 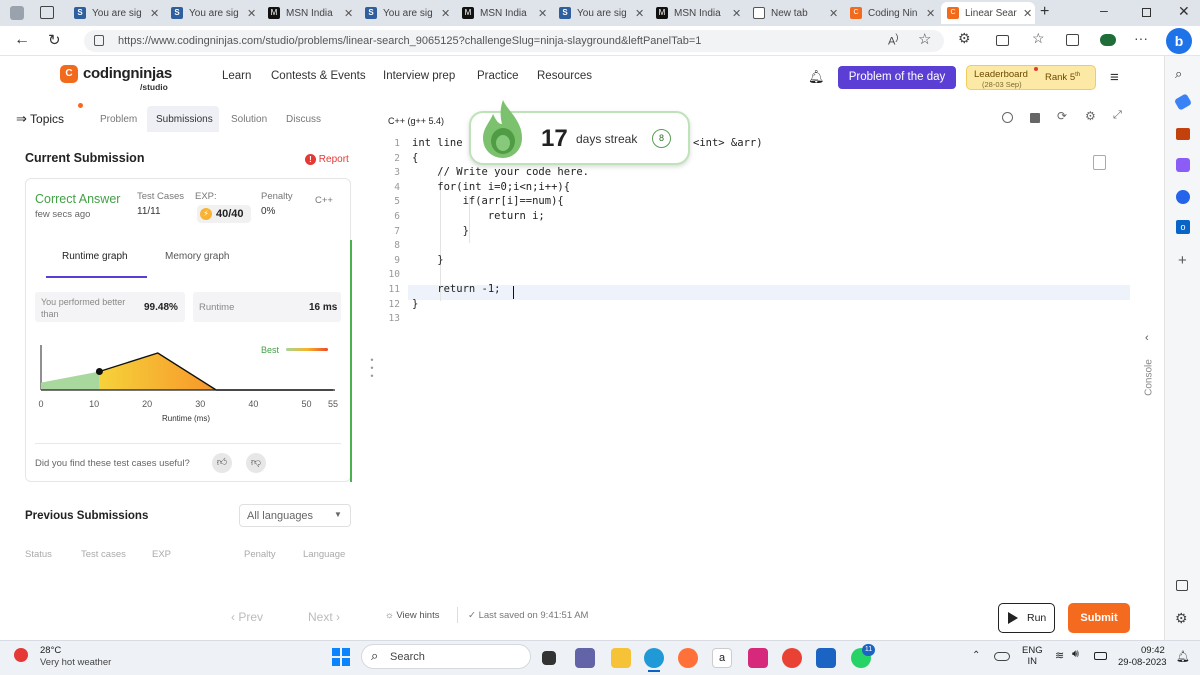 What do you see at coordinates (897, 77) in the screenshot?
I see `problem-of-the-day-button: Problem of the day` at bounding box center [897, 77].